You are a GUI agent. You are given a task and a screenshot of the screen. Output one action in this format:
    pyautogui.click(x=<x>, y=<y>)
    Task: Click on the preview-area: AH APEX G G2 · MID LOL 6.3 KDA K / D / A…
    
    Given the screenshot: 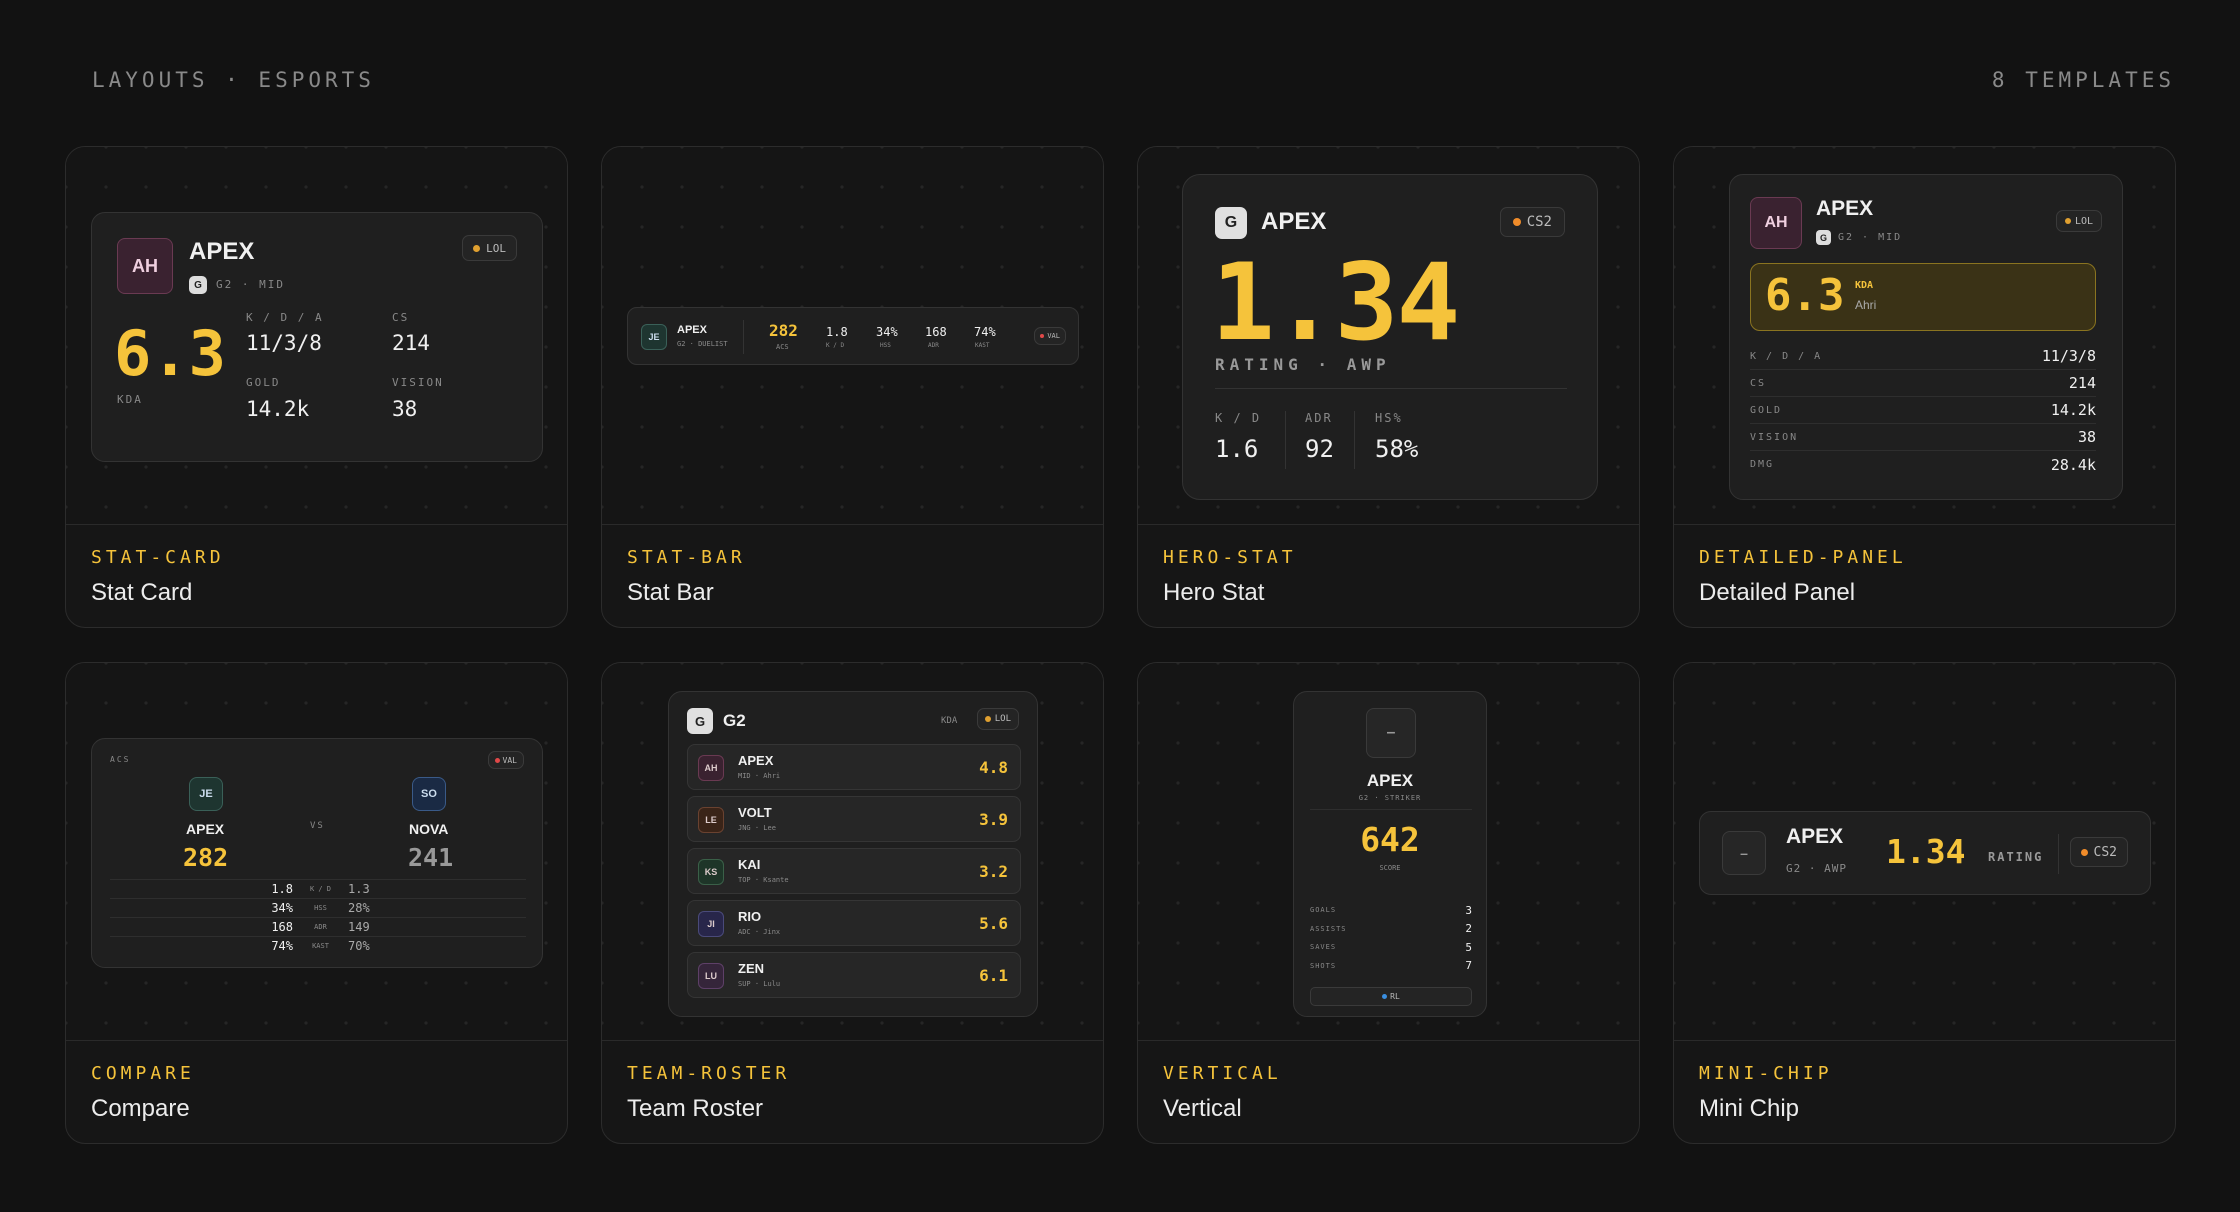 What is the action you would take?
    pyautogui.click(x=316, y=336)
    